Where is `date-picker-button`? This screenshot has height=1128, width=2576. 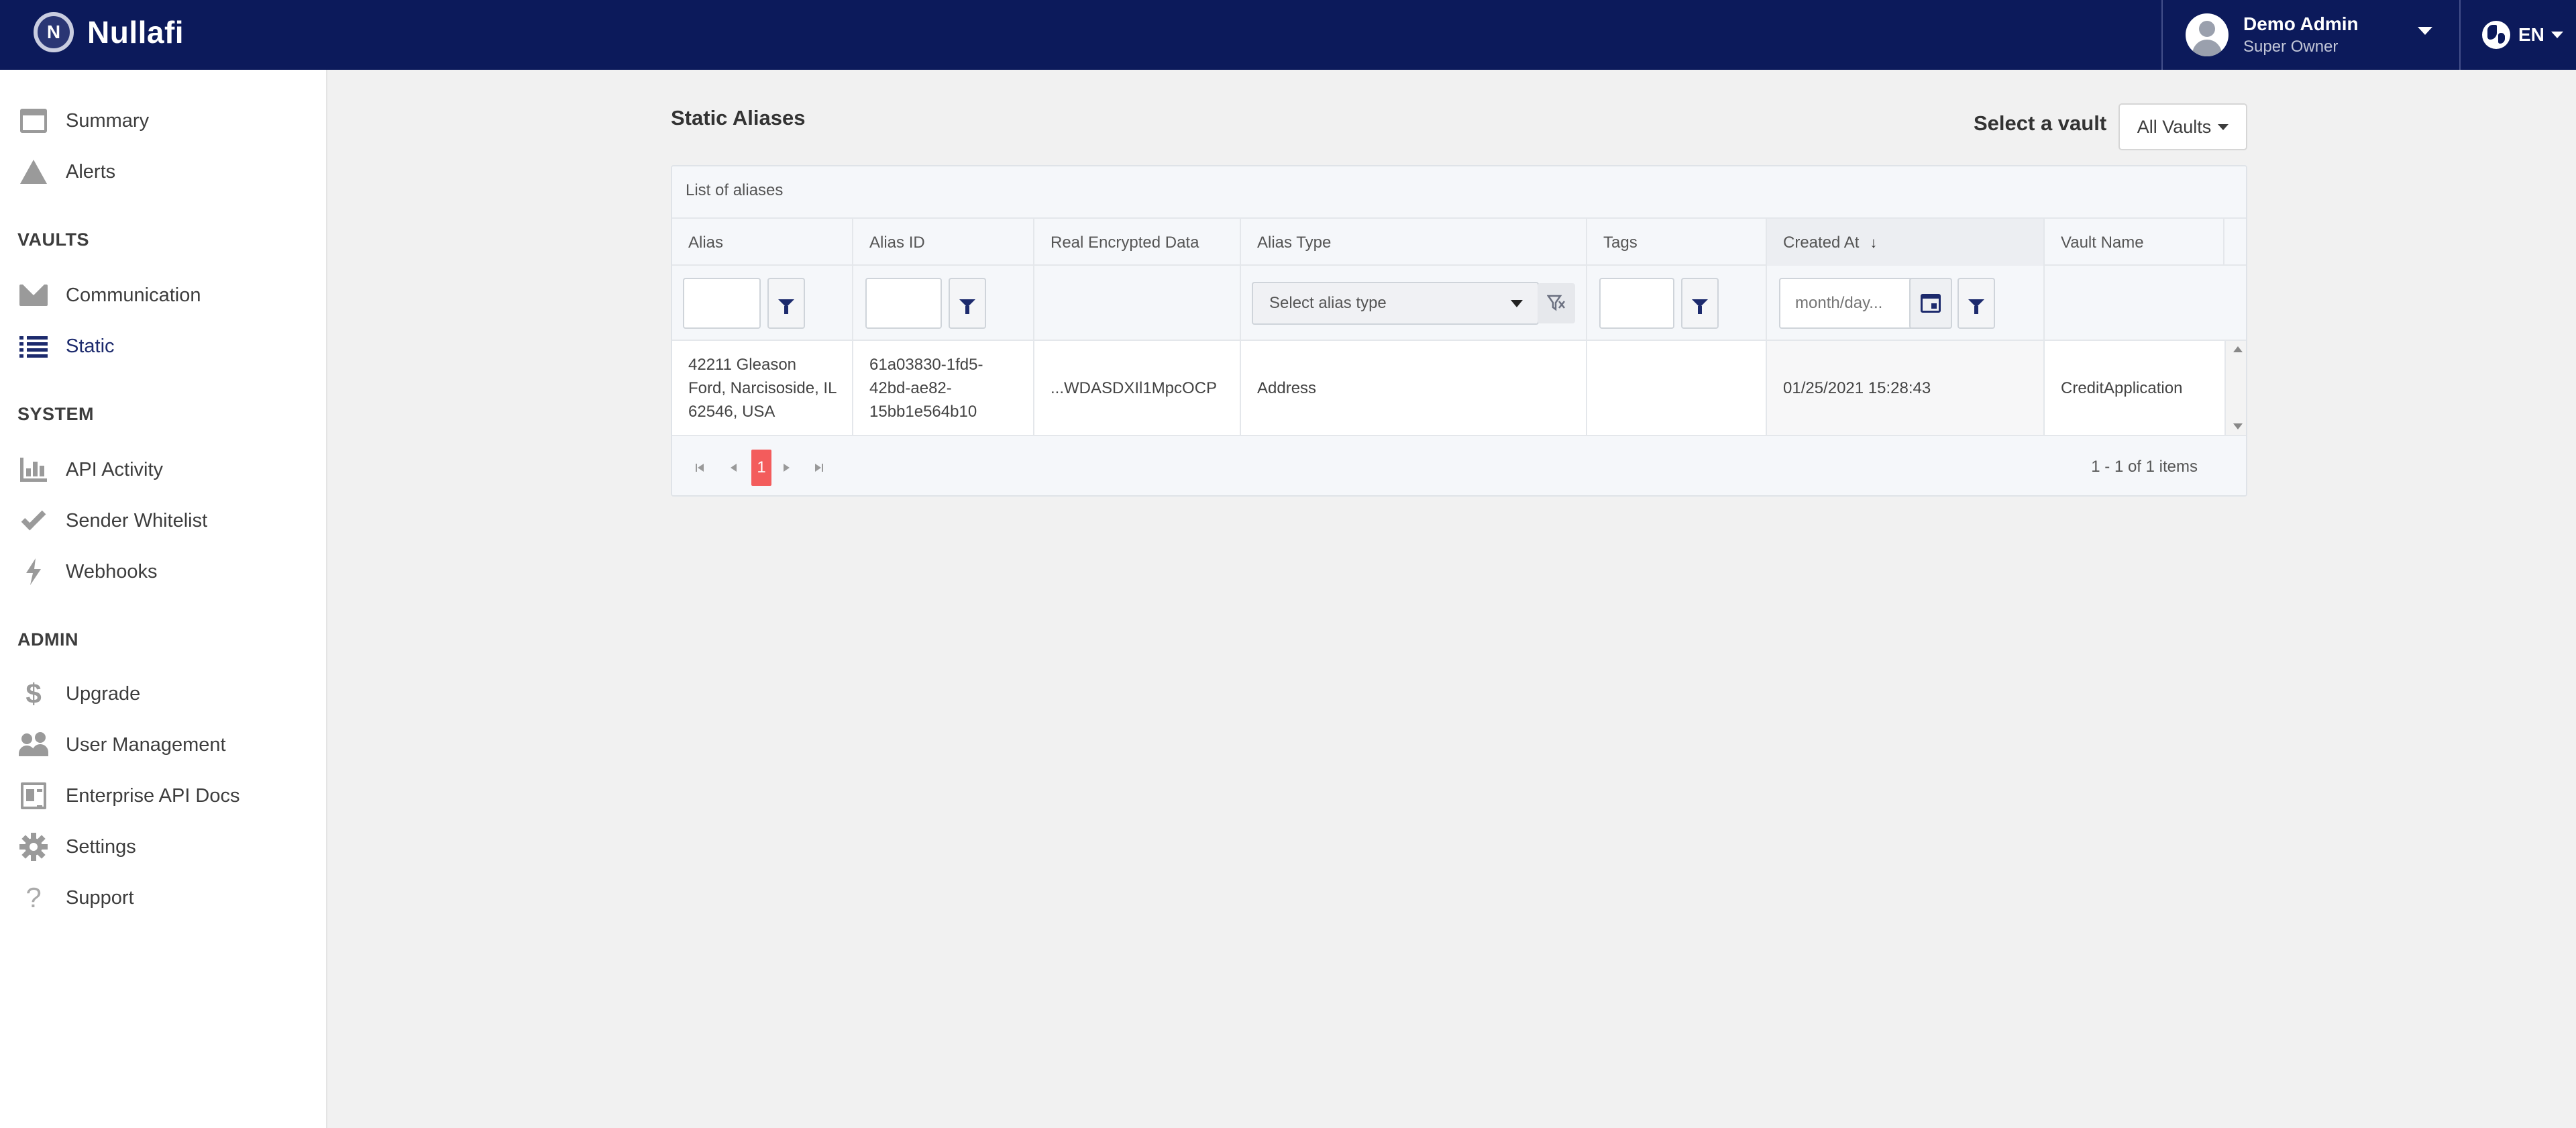 date-picker-button is located at coordinates (1930, 303).